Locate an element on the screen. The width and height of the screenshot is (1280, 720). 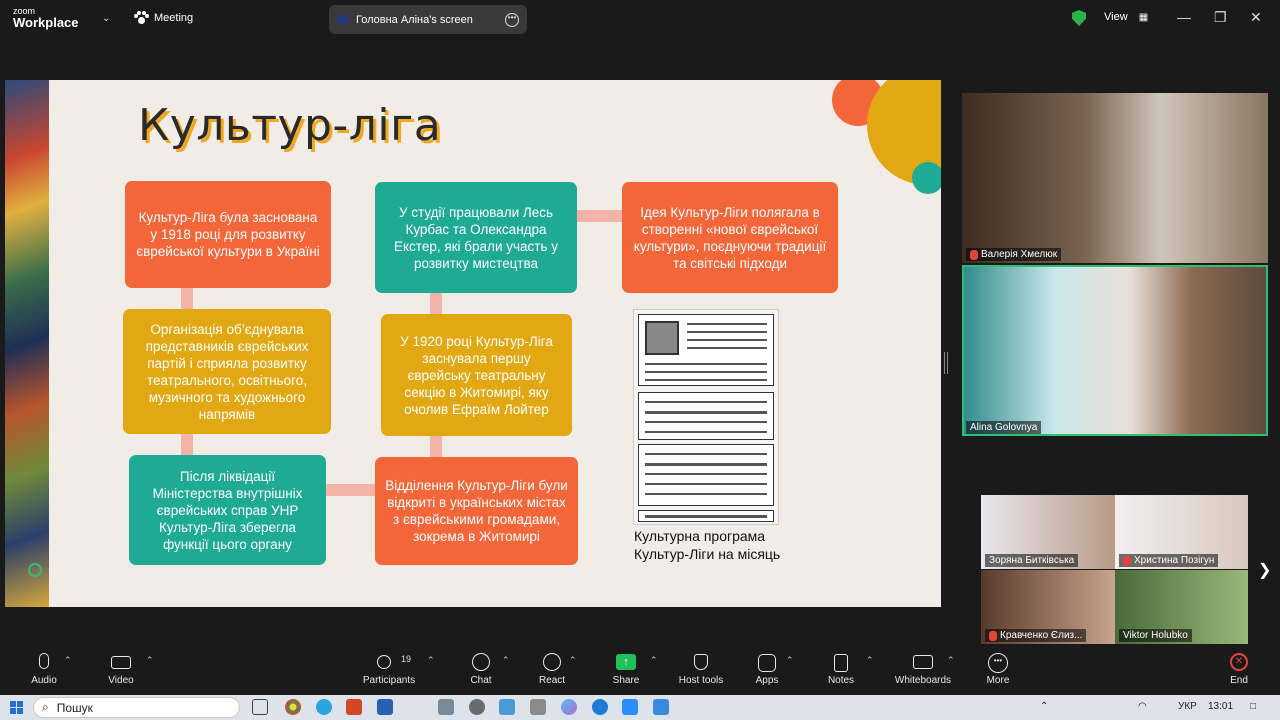
react-label: React is located at coordinates (552, 680).